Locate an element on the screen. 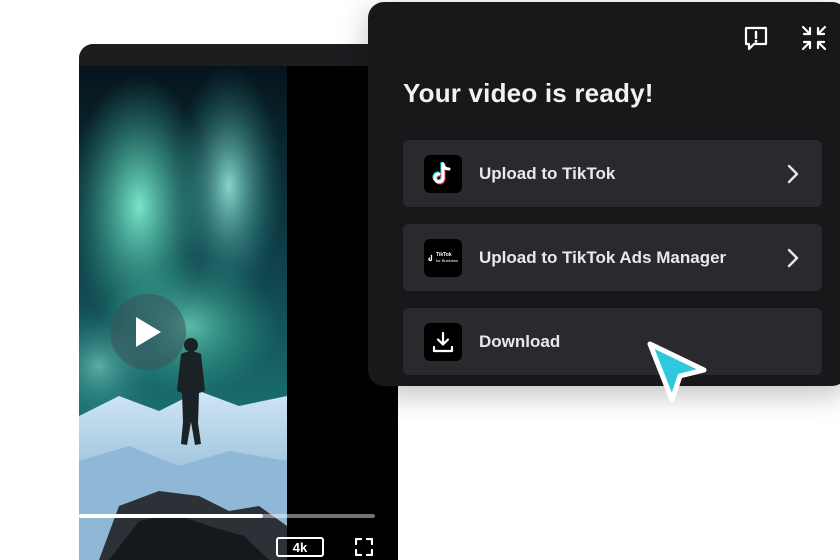  download-button: Download is located at coordinates (612, 341).